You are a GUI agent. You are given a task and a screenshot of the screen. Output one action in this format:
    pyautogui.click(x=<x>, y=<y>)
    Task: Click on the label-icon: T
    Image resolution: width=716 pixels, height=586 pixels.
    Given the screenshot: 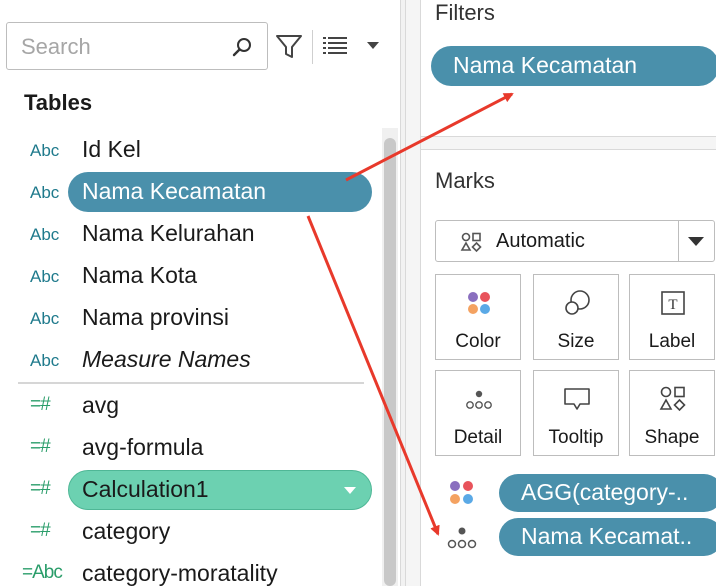 What is the action you would take?
    pyautogui.click(x=673, y=303)
    